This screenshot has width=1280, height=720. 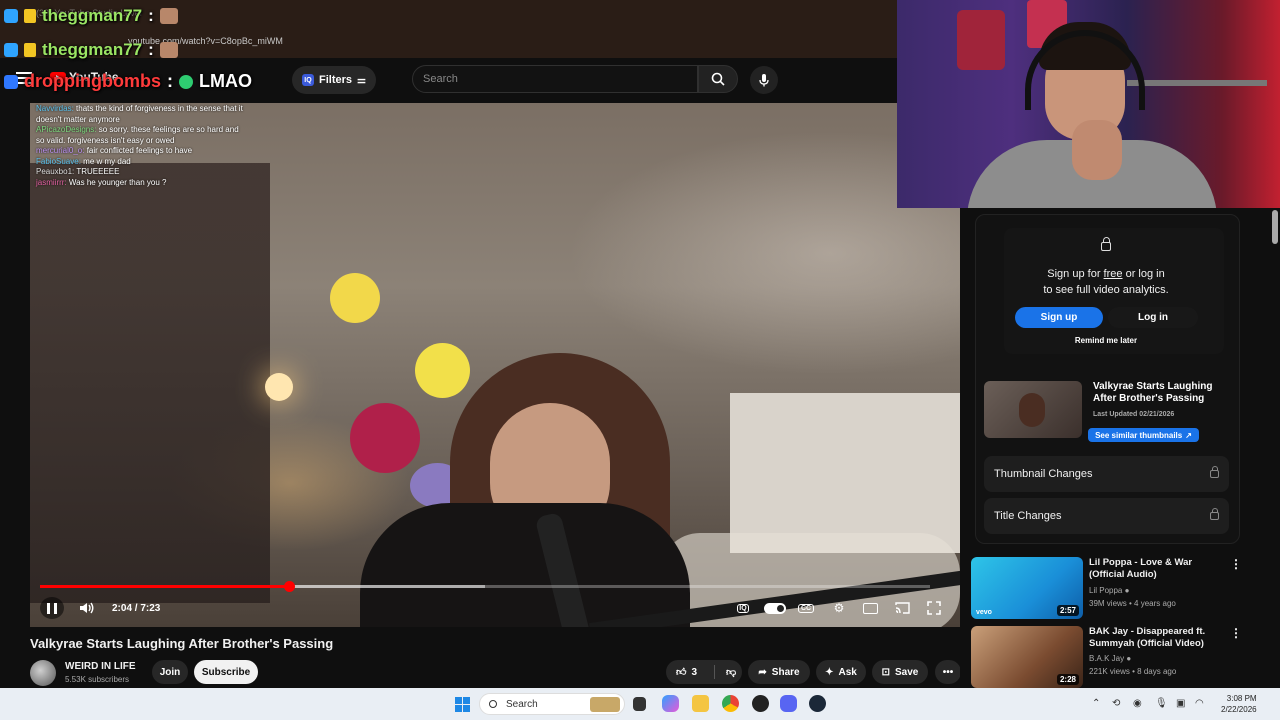 What do you see at coordinates (1275, 227) in the screenshot?
I see `sidebar-scrollbar` at bounding box center [1275, 227].